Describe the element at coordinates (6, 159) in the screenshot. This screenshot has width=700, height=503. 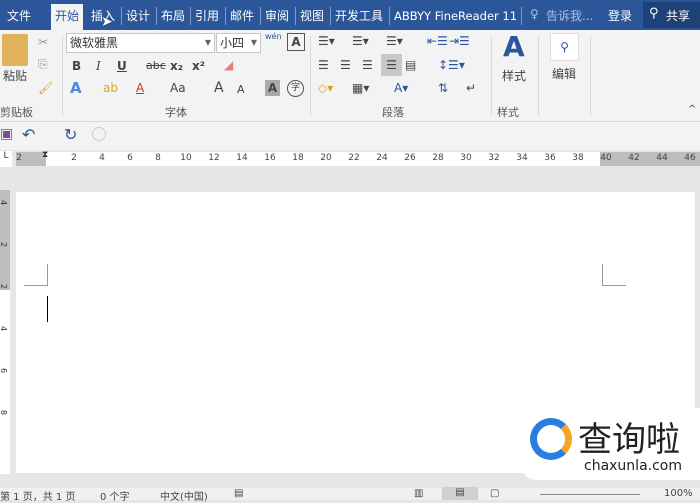
I see `tab-selector: L` at that location.